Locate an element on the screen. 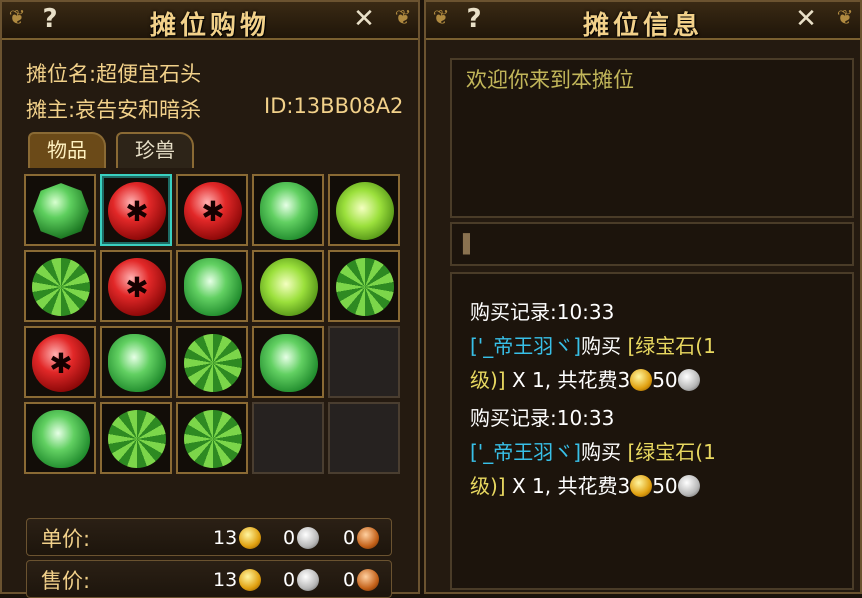  sell-price-bar: 售价: 13 0 0 is located at coordinates (209, 579).